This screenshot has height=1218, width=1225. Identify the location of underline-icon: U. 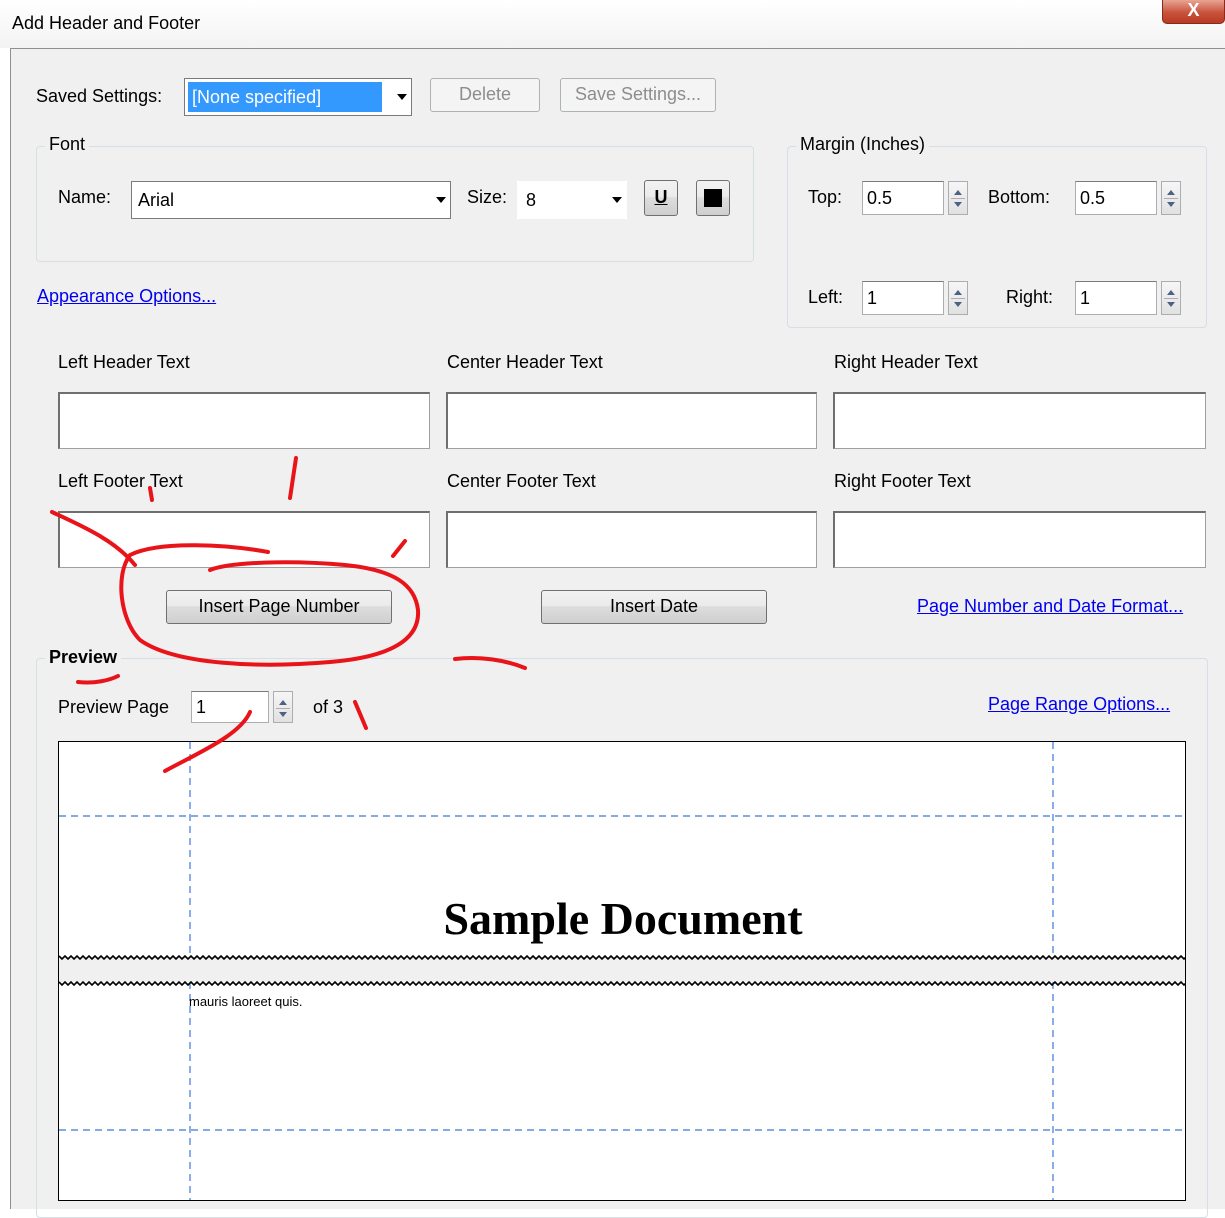
(661, 197).